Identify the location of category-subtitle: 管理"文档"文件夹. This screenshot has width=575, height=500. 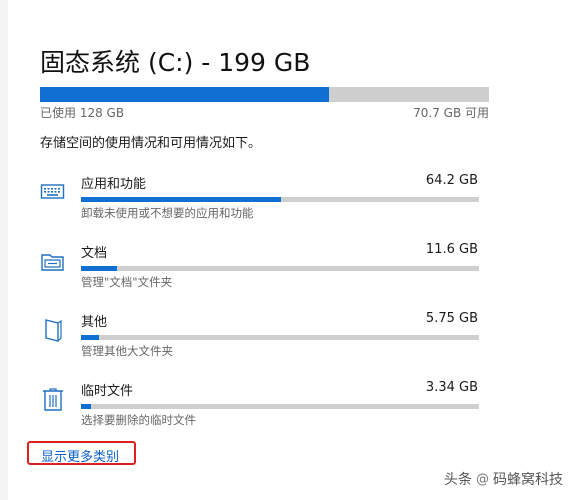
(127, 282).